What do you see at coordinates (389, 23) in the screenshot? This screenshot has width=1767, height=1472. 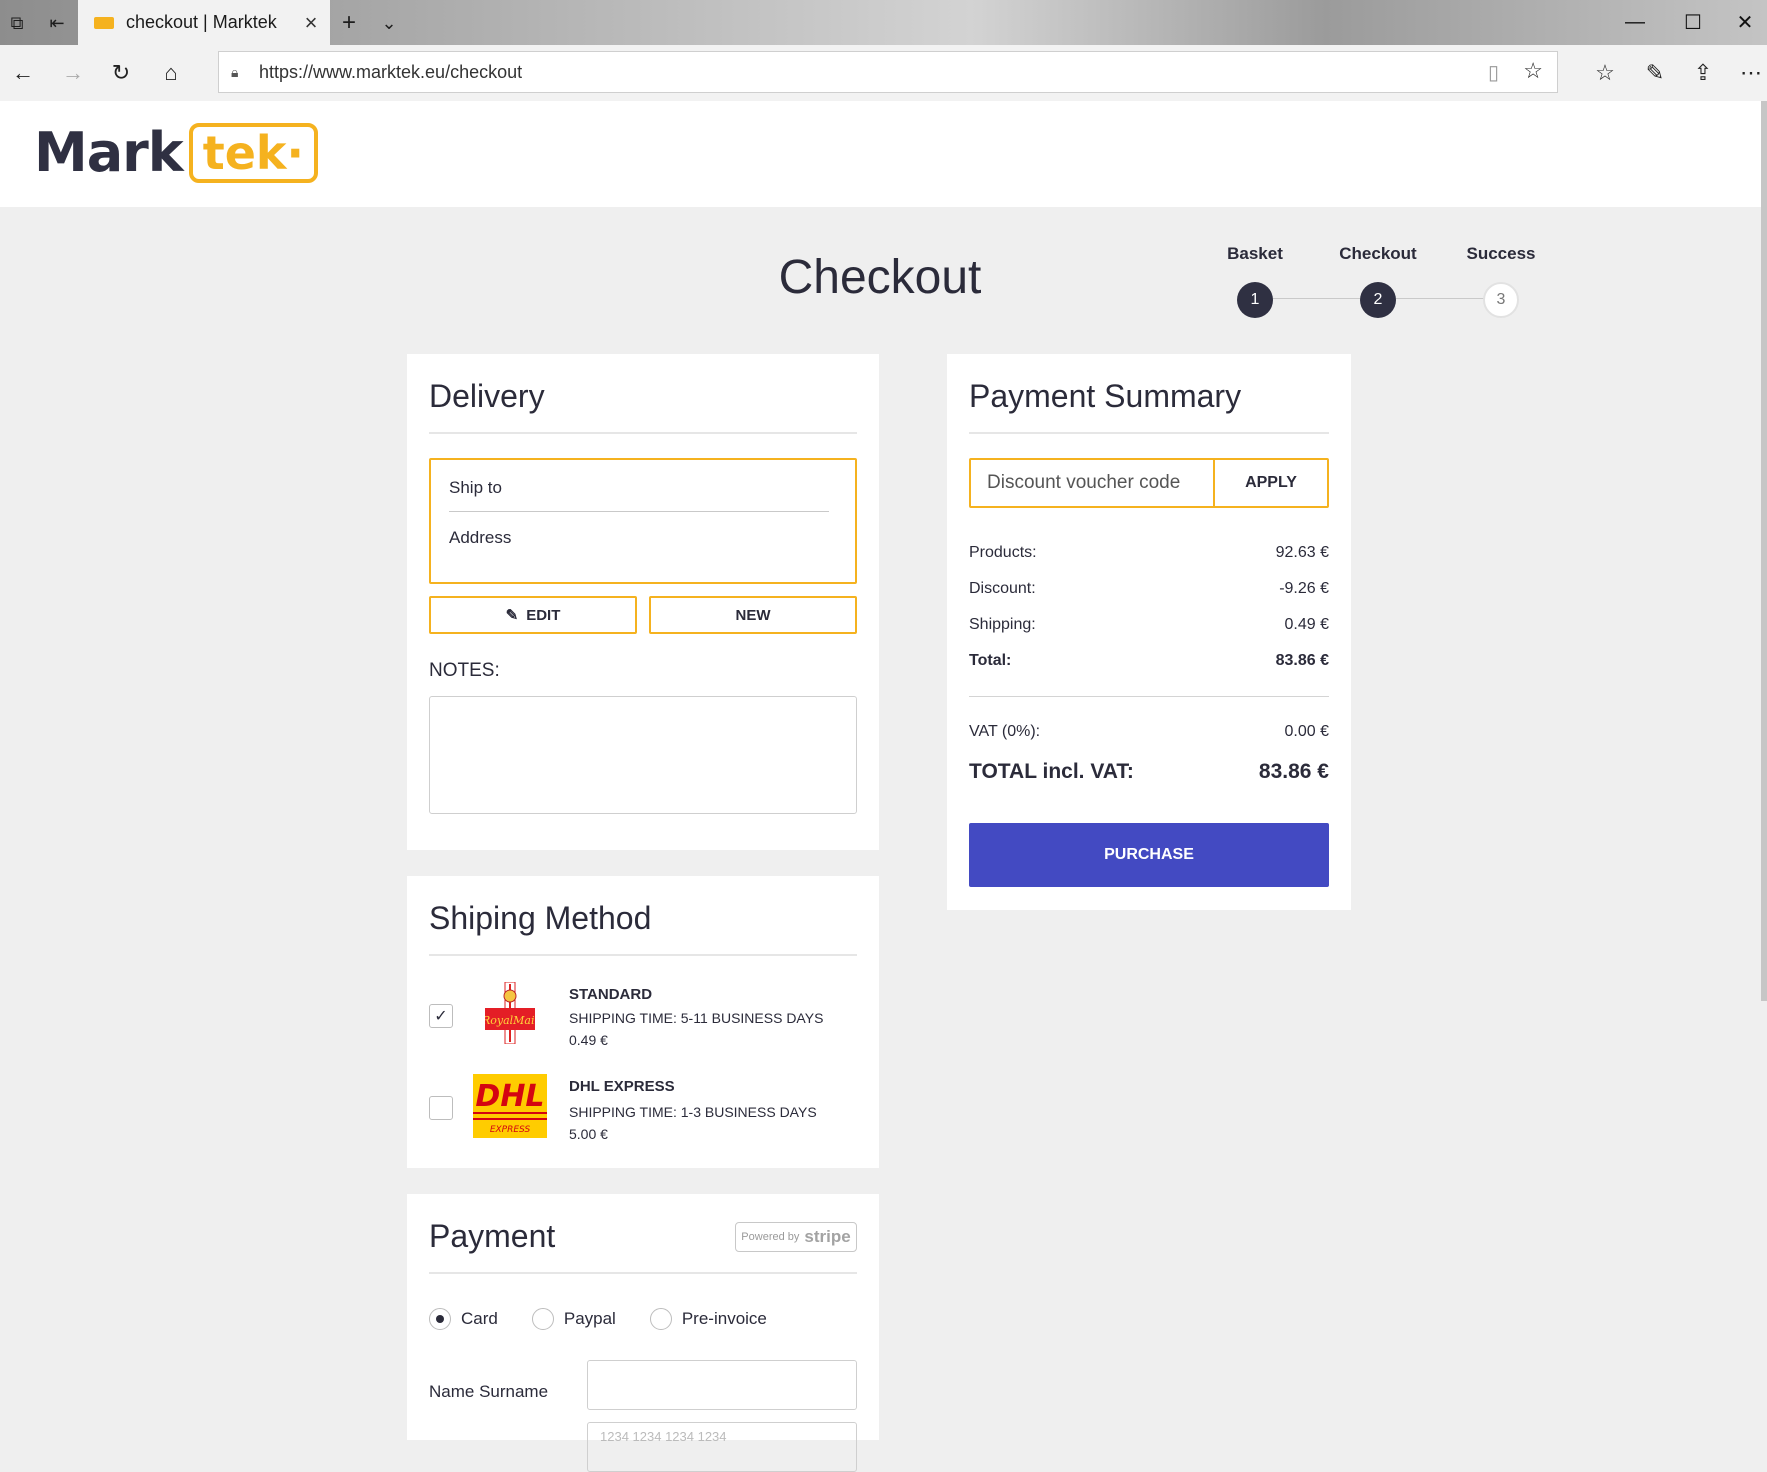 I see `tab-list-chevron-icon: ⌄` at bounding box center [389, 23].